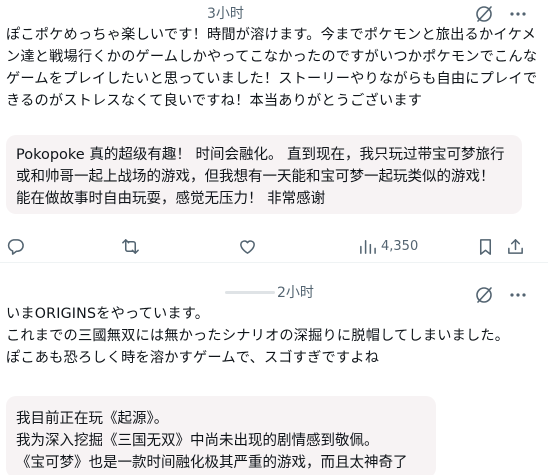 The image size is (548, 475). What do you see at coordinates (368, 246) in the screenshot?
I see `analytics-icon` at bounding box center [368, 246].